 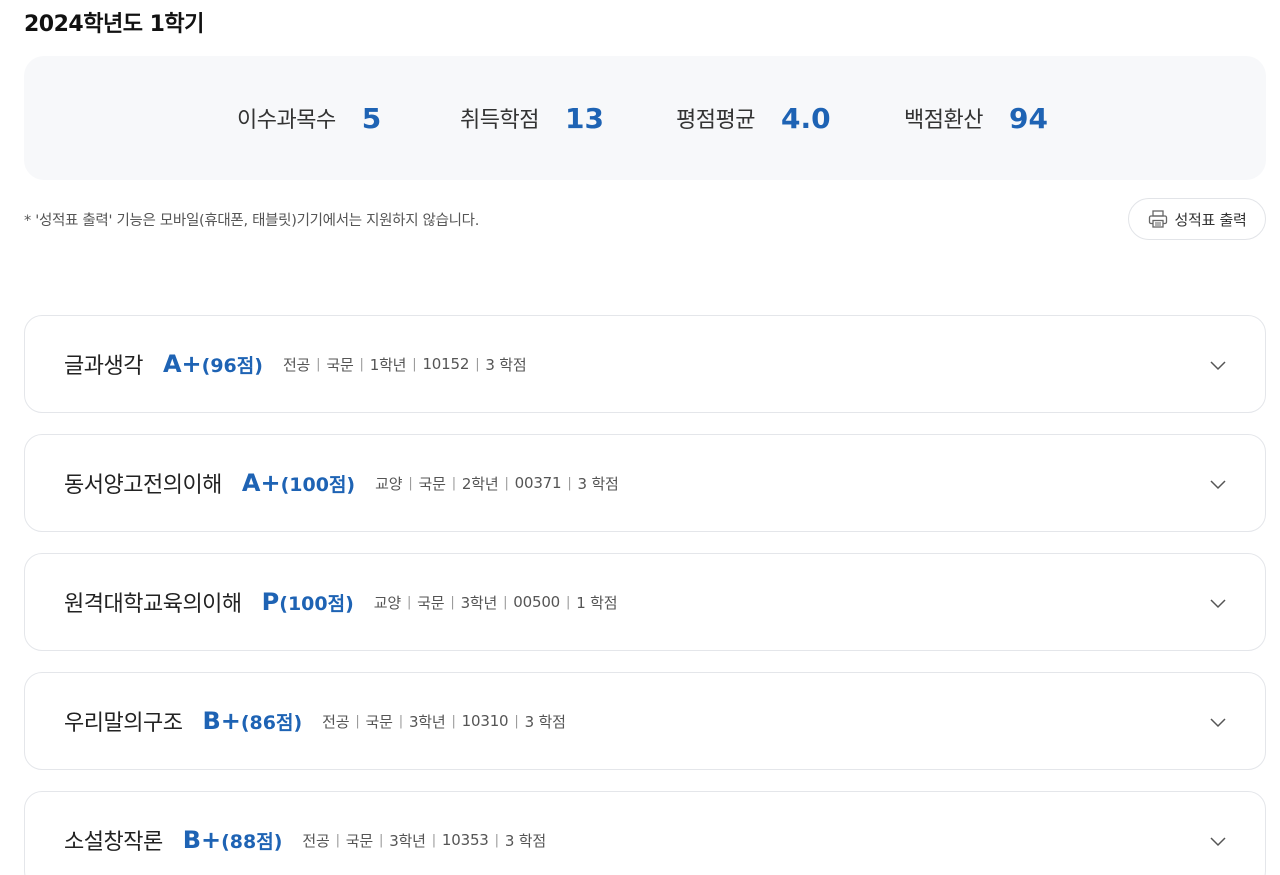 What do you see at coordinates (584, 118) in the screenshot?
I see `stat-credits-earned-value: 13` at bounding box center [584, 118].